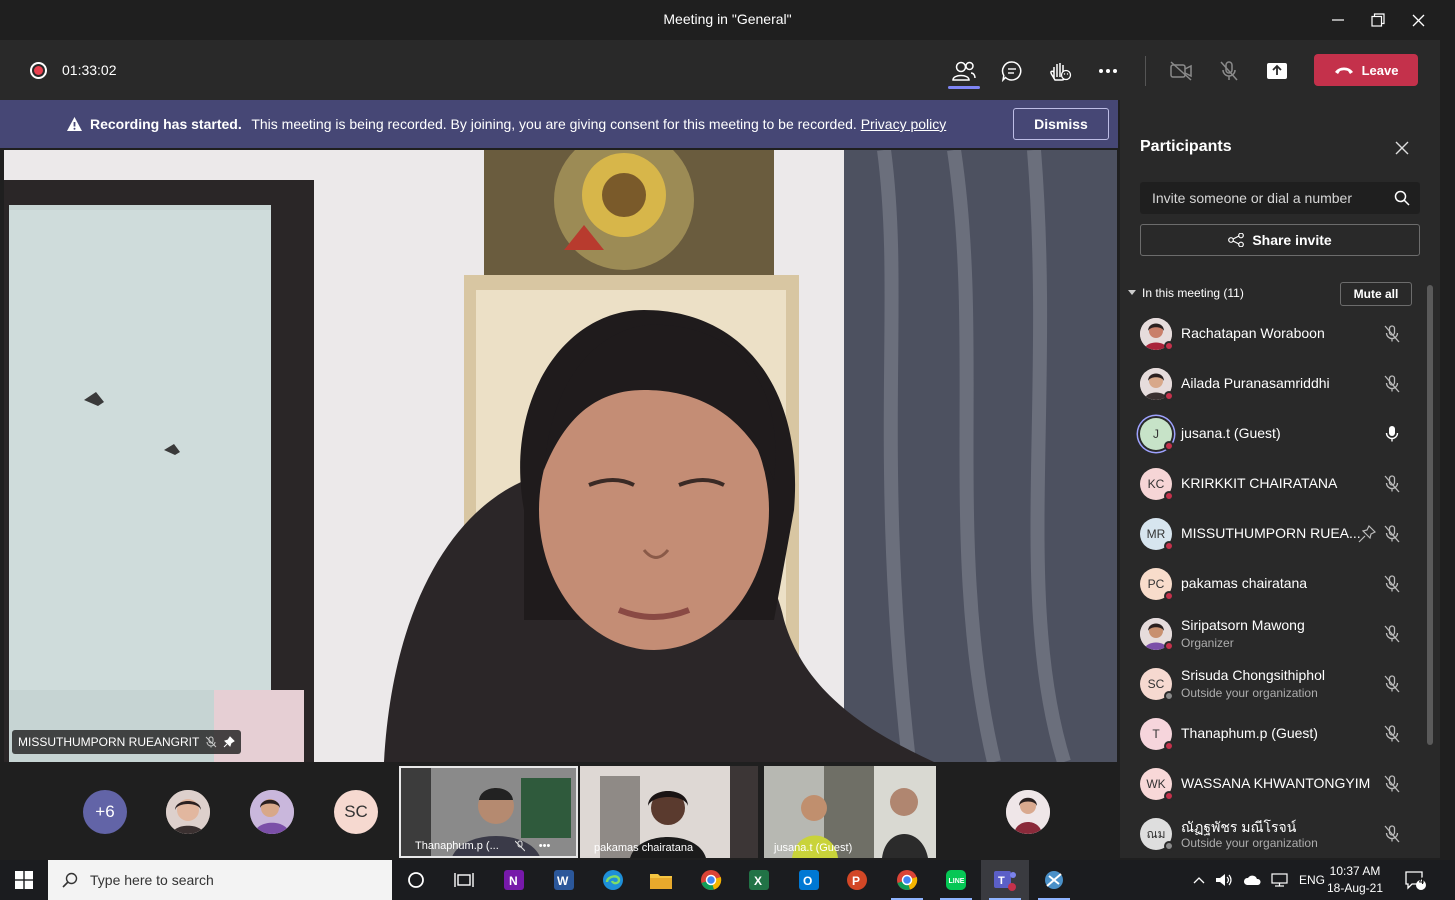 The width and height of the screenshot is (1455, 900). What do you see at coordinates (1244, 583) in the screenshot?
I see `participant-name: pakamas chairatana` at bounding box center [1244, 583].